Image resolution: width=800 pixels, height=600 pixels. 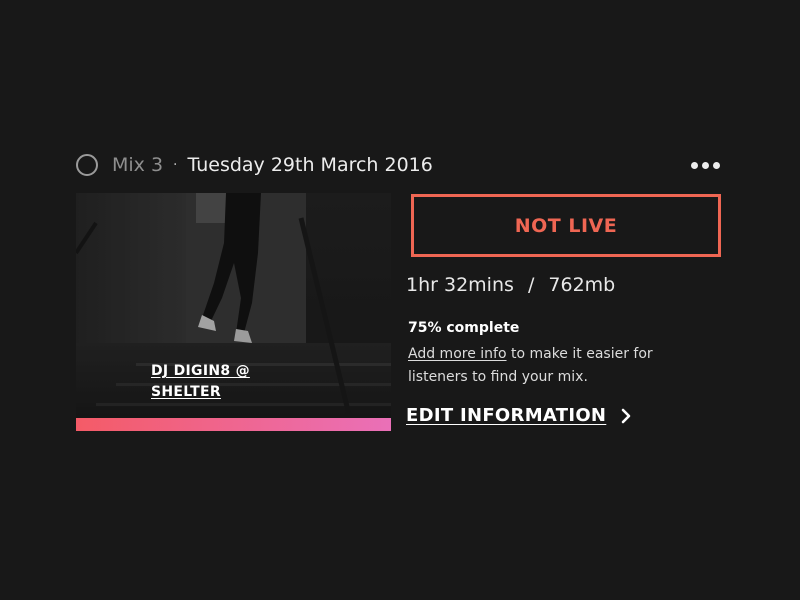 I want to click on upload-progress-fill, so click(x=233, y=424).